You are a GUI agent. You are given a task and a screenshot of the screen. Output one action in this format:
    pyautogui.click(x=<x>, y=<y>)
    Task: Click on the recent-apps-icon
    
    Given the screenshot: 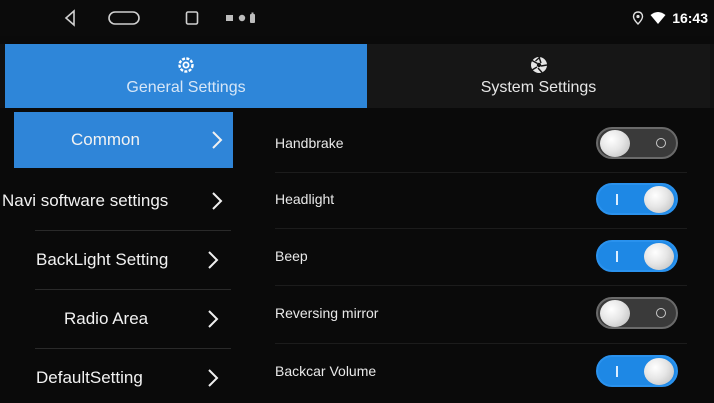 What is the action you would take?
    pyautogui.click(x=192, y=18)
    